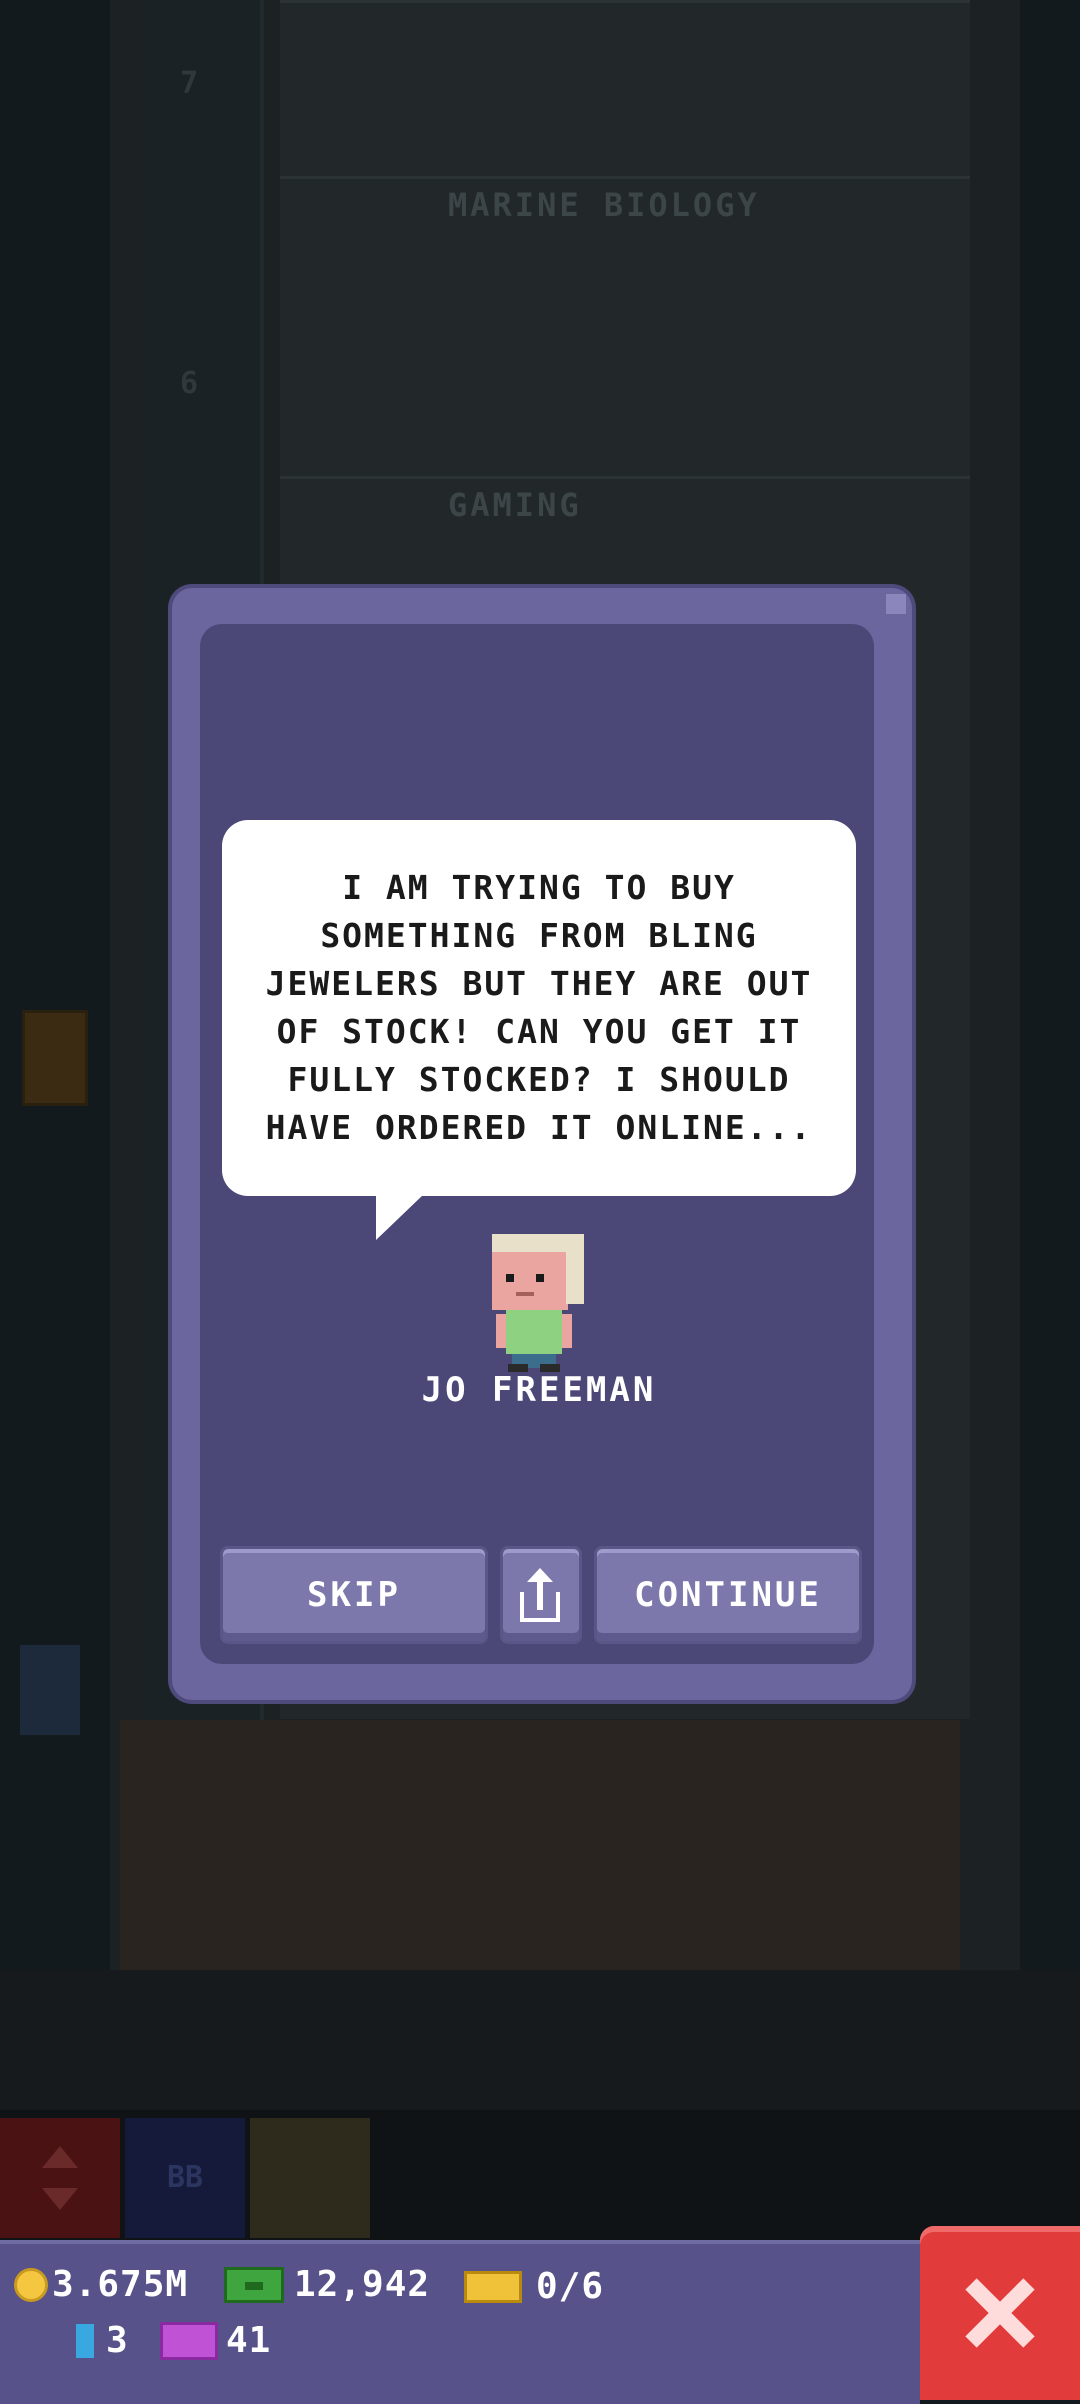 This screenshot has width=1080, height=2404. What do you see at coordinates (362, 2284) in the screenshot?
I see `bux-value: 12,942` at bounding box center [362, 2284].